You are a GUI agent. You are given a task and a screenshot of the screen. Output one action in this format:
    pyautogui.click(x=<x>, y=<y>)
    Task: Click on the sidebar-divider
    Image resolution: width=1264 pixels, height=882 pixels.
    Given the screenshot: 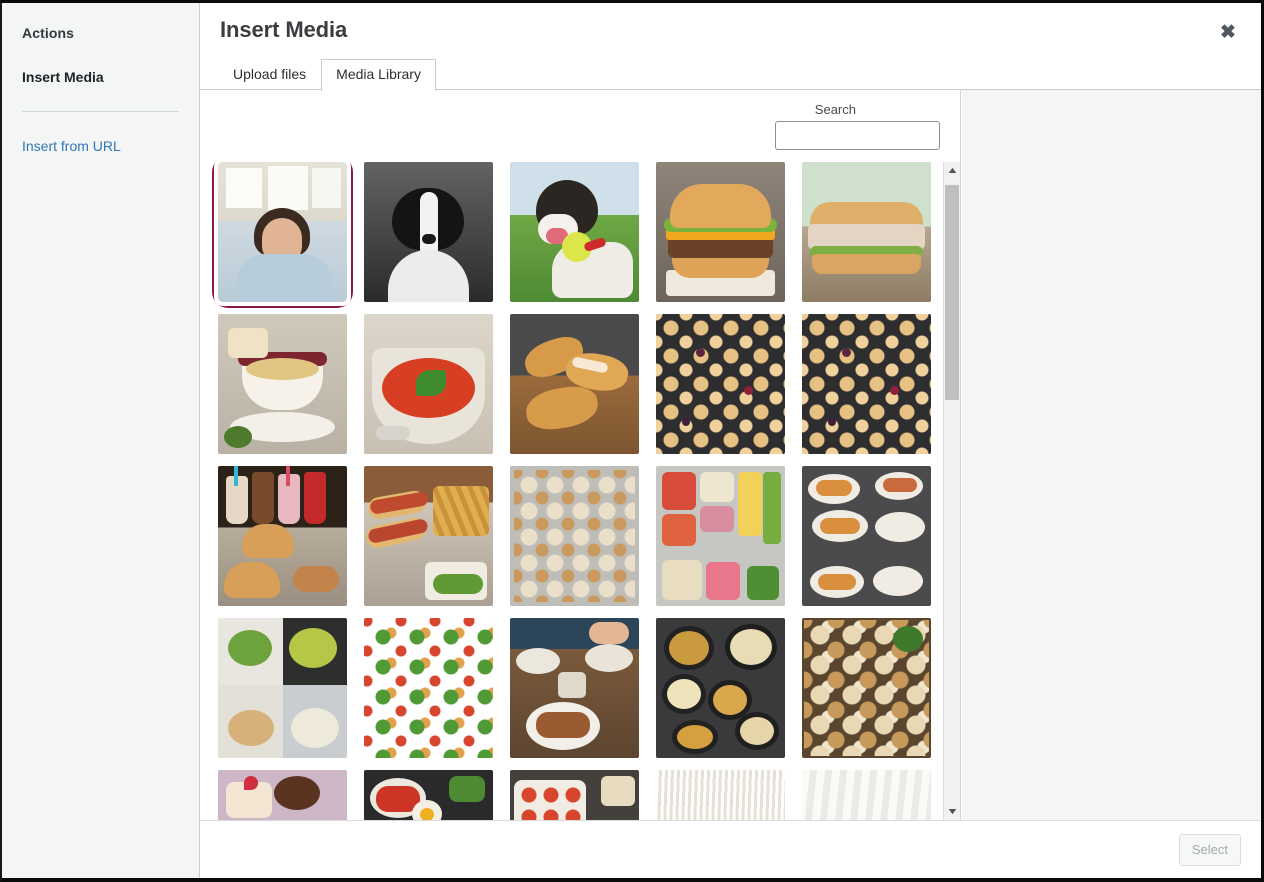 What is the action you would take?
    pyautogui.click(x=100, y=111)
    